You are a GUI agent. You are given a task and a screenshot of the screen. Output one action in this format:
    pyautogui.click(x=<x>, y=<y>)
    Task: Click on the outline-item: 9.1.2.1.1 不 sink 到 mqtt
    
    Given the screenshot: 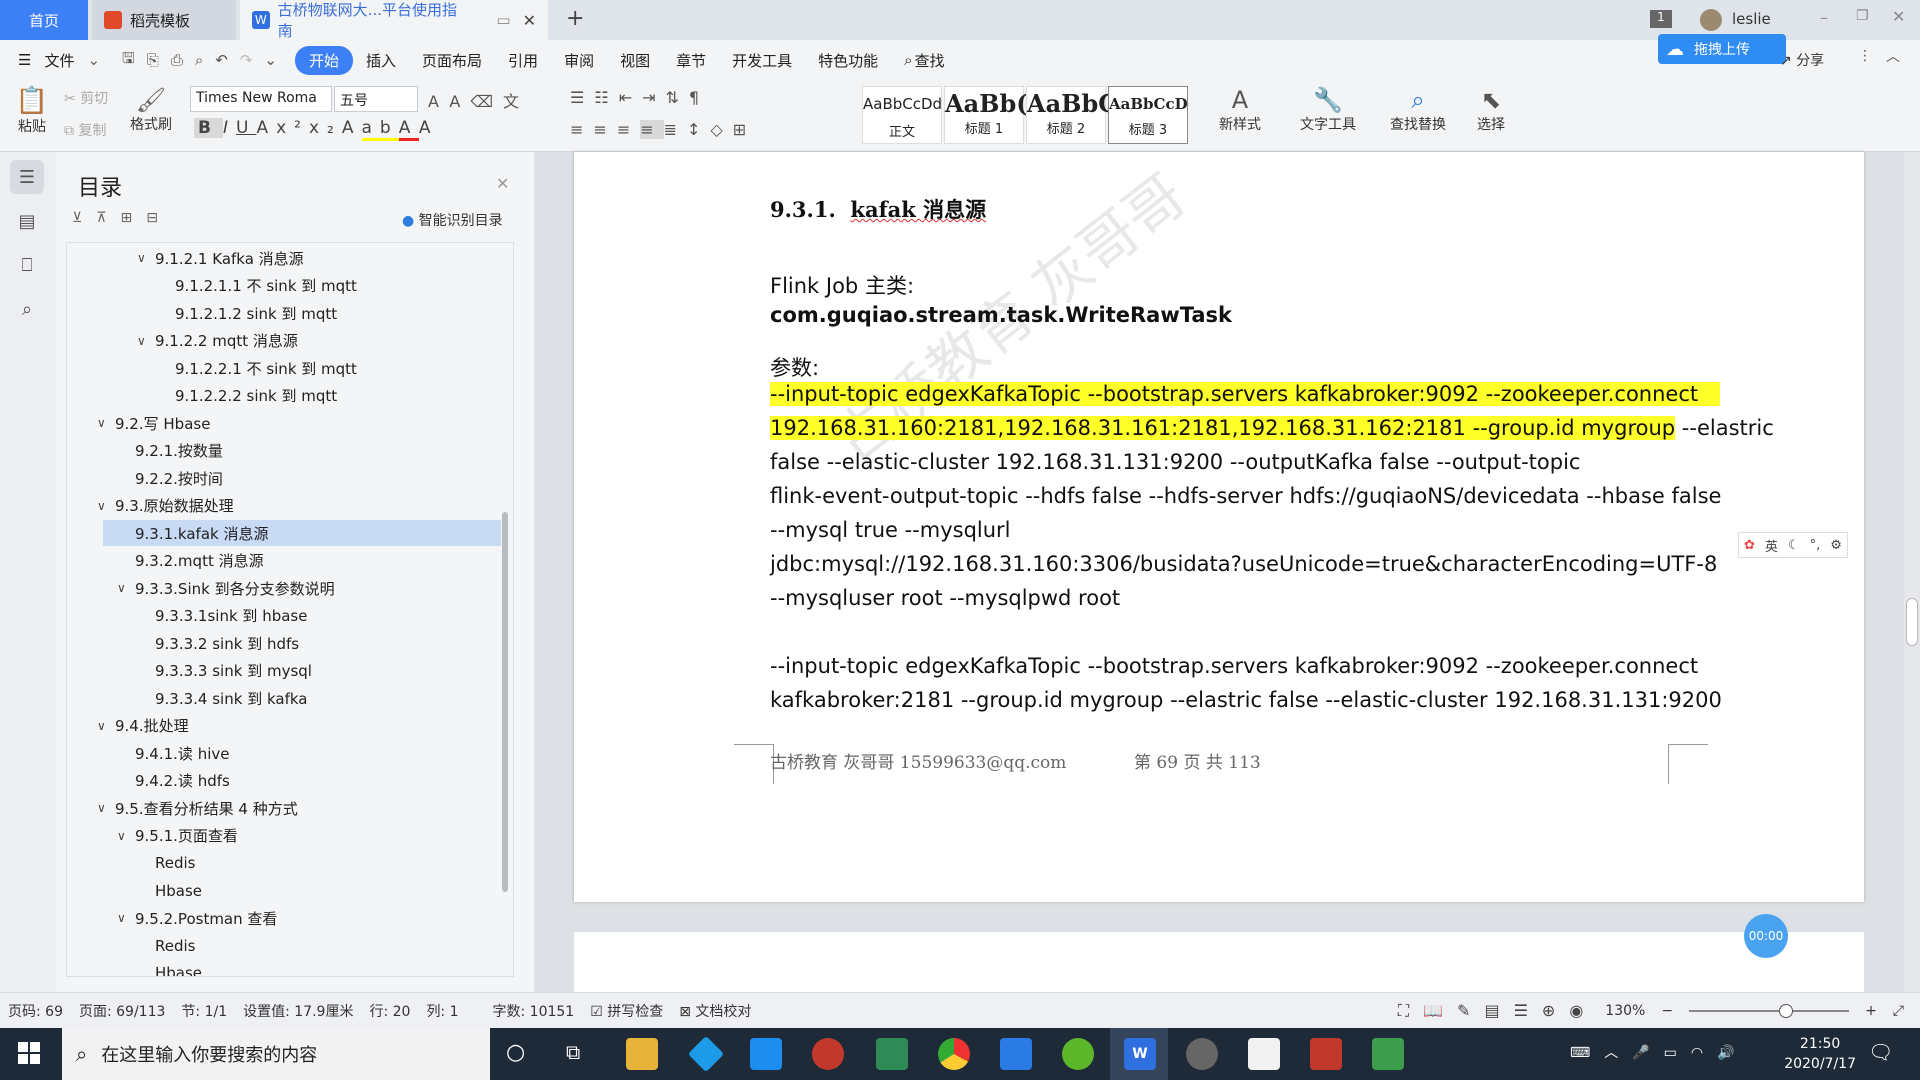 What is the action you would take?
    pyautogui.click(x=287, y=286)
    